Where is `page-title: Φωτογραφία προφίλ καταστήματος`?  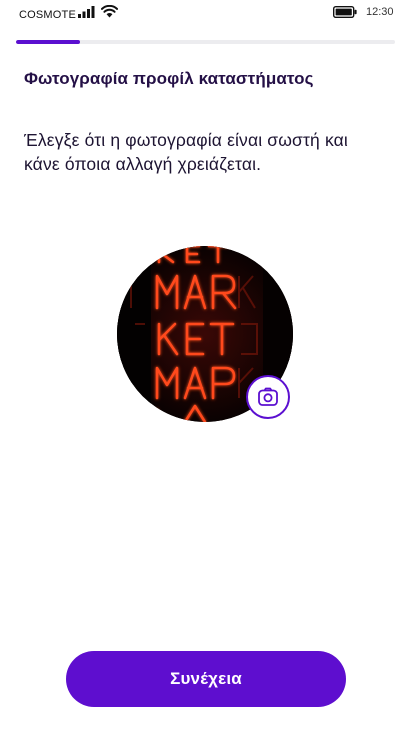 page-title: Φωτογραφία προφίλ καταστήματος is located at coordinates (169, 78).